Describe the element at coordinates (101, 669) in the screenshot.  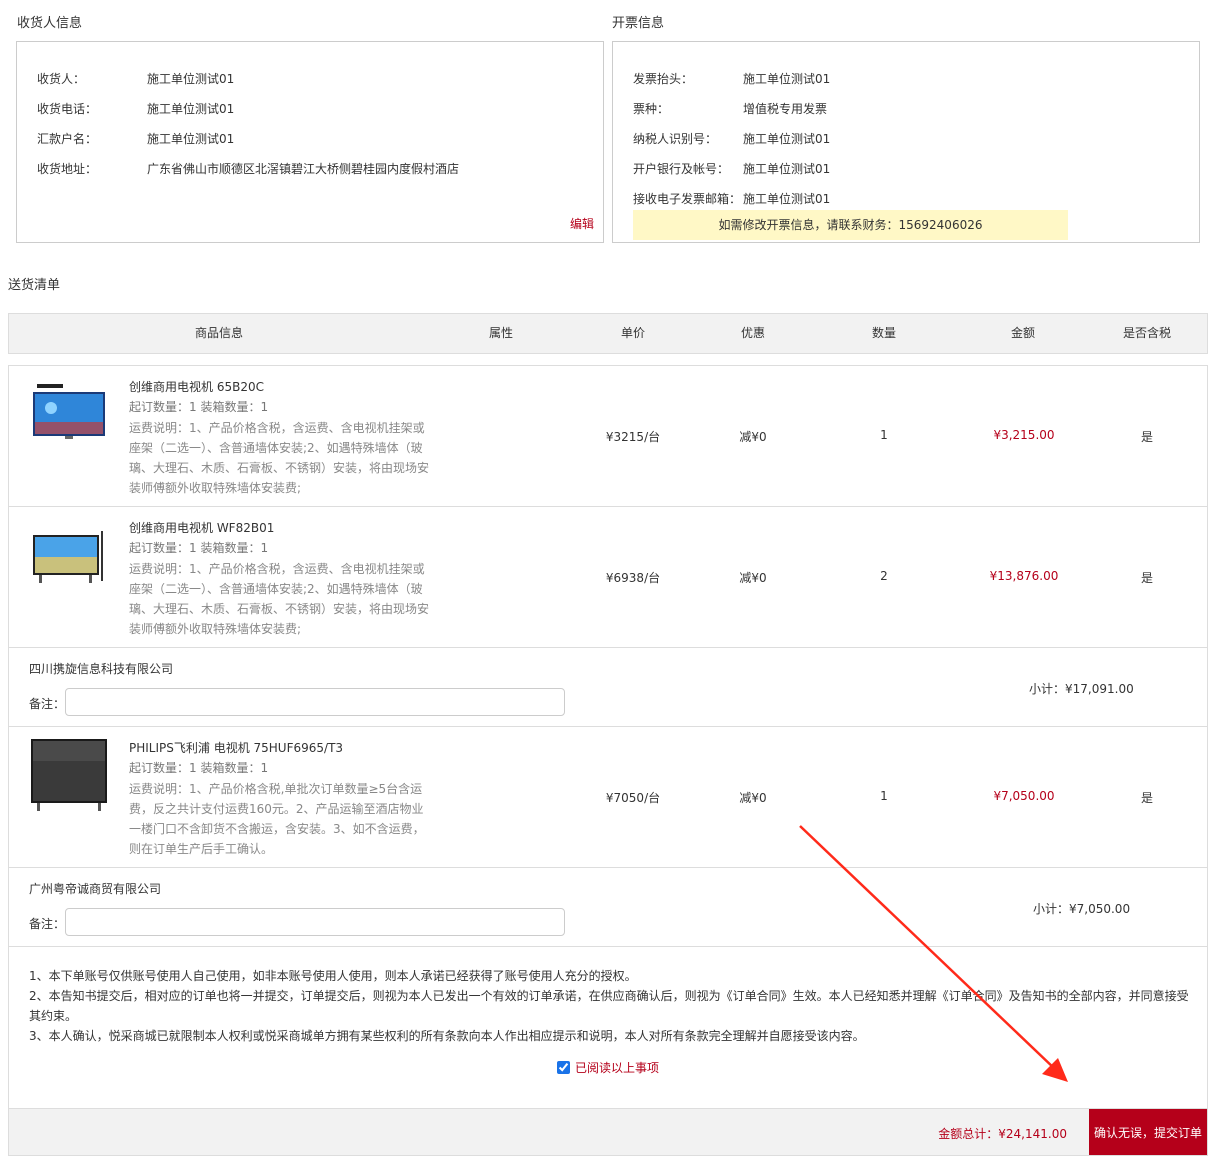
I see `shop-name: 四川携旋信息科技有限公司` at that location.